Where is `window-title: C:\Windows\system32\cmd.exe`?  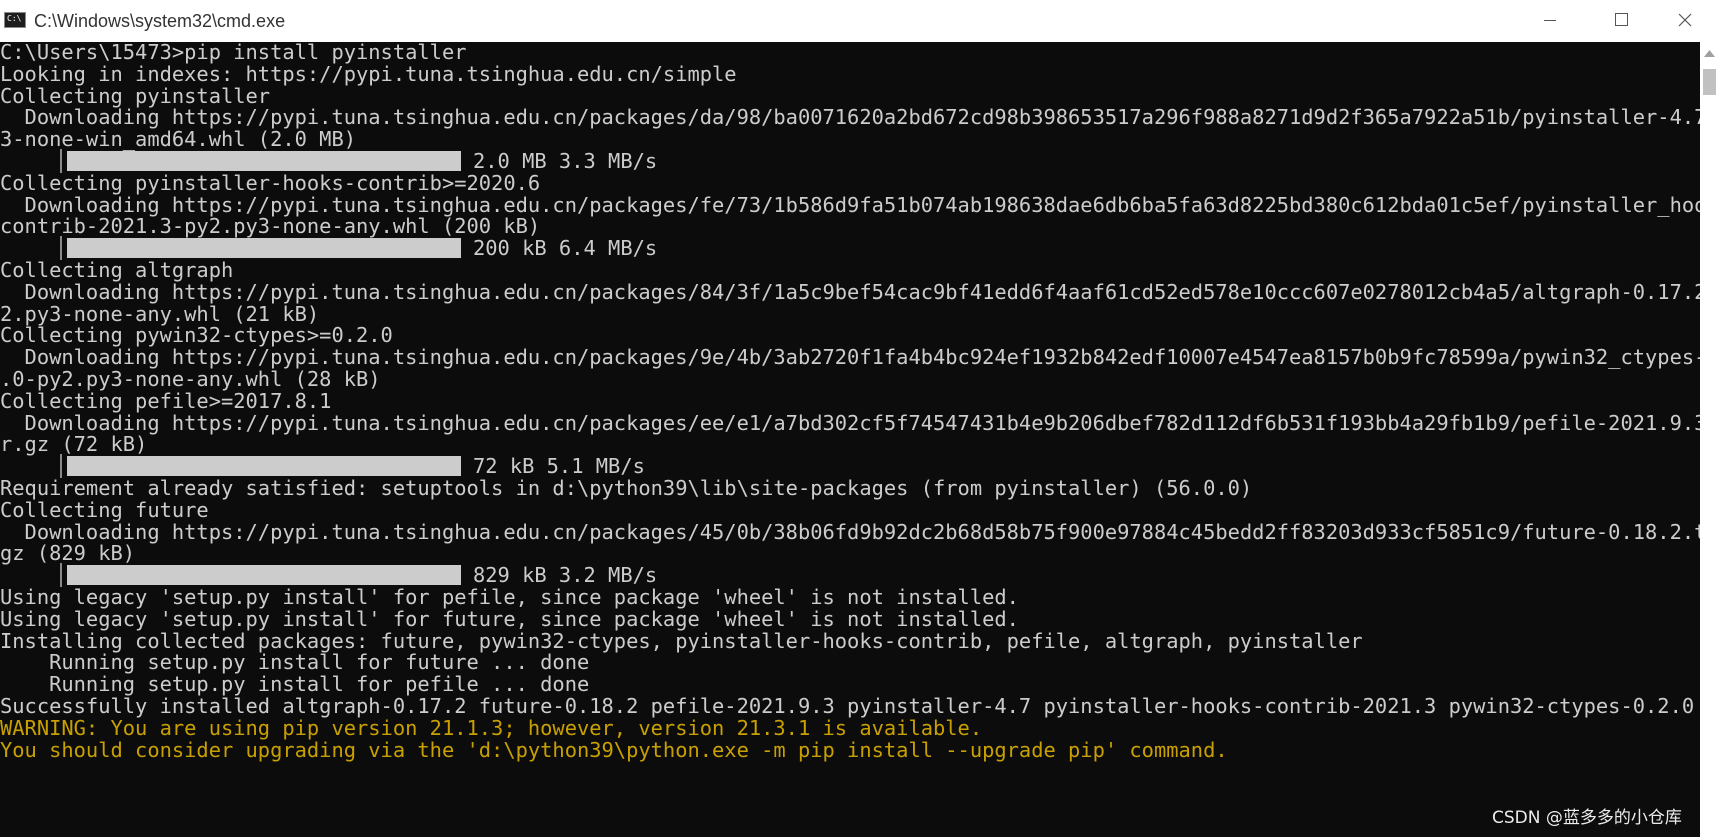 window-title: C:\Windows\system32\cmd.exe is located at coordinates (160, 21).